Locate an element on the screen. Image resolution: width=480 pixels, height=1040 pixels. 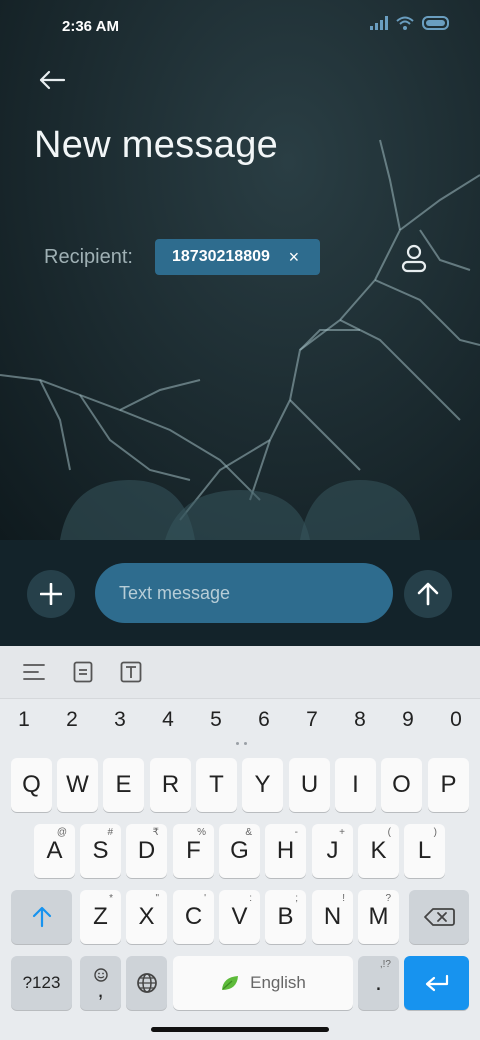
language-key is located at coordinates (146, 983).